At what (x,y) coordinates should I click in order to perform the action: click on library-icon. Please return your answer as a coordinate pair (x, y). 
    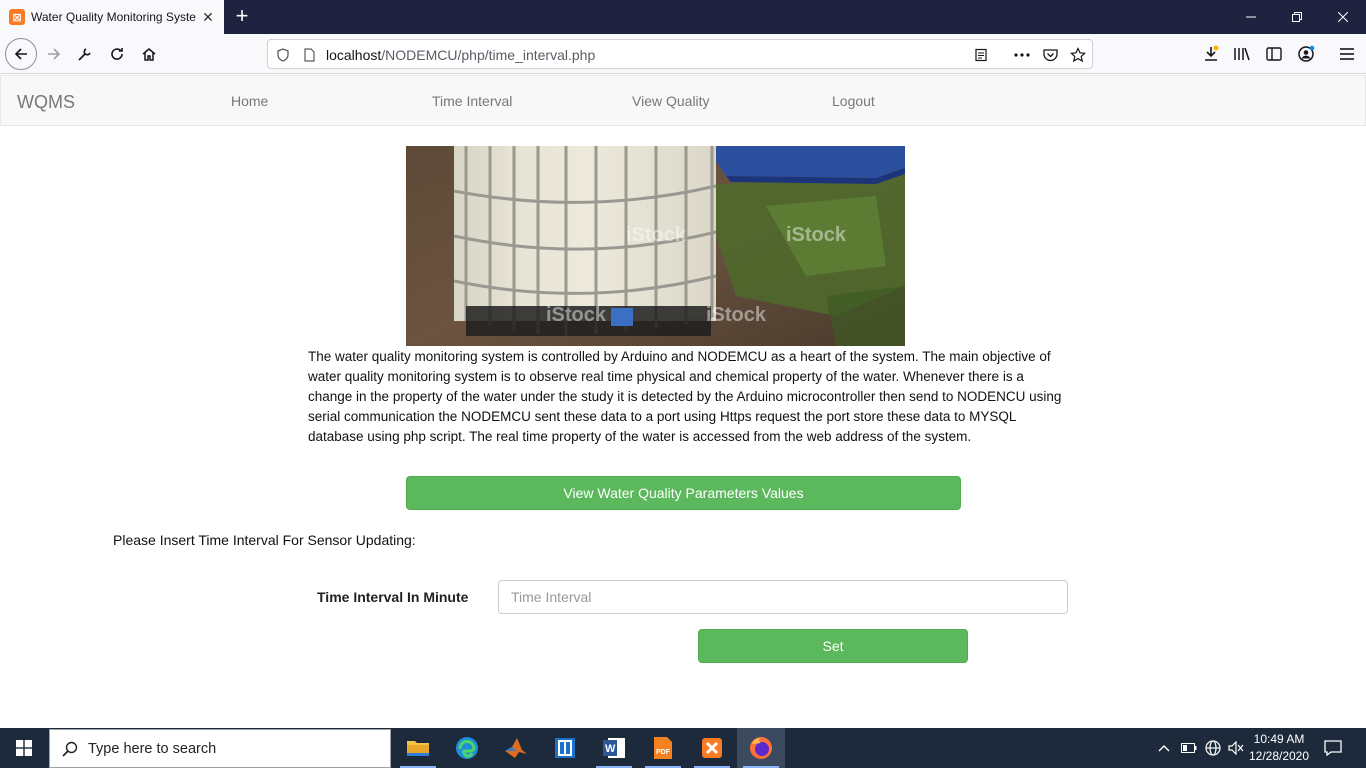
    Looking at the image, I should click on (1242, 54).